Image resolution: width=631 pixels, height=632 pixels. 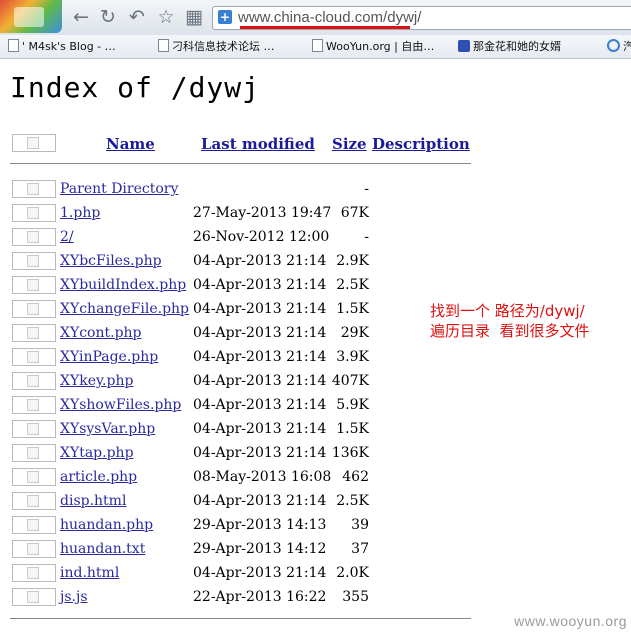 I want to click on file-name-link: huandan.txt, so click(x=102, y=549).